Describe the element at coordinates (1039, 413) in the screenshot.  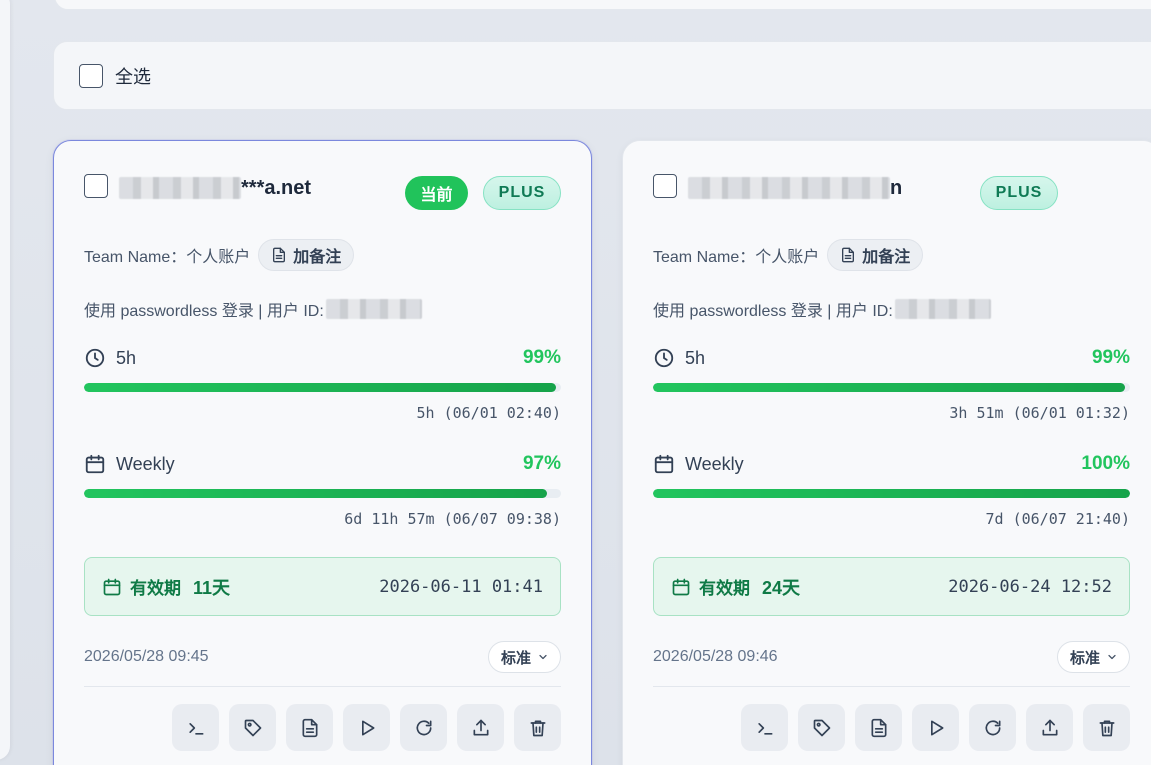
I see `usage-5h-reset: 3h 51m (06/01 01:32)` at that location.